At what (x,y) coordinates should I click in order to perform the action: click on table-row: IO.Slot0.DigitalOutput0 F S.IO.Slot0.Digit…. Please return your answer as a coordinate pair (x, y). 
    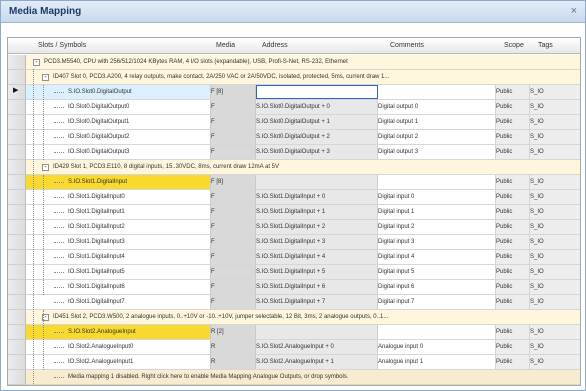
    Looking at the image, I should click on (303, 107).